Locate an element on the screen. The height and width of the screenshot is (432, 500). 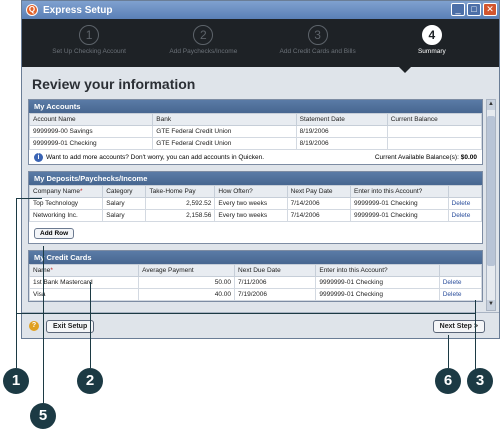
column-header: Current Balance is located at coordinates (434, 119).